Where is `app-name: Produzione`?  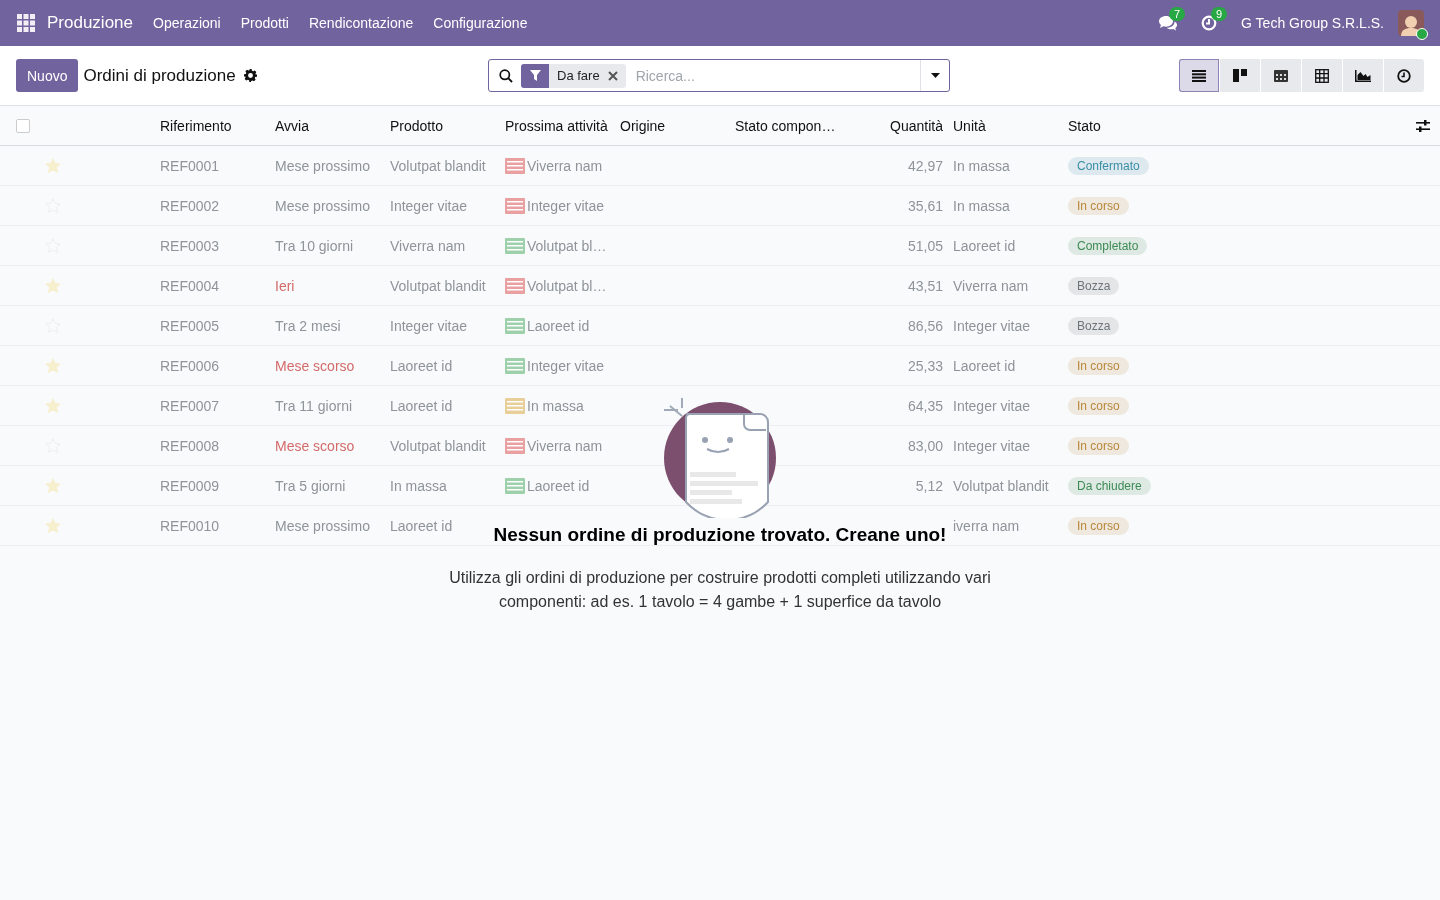 app-name: Produzione is located at coordinates (90, 23).